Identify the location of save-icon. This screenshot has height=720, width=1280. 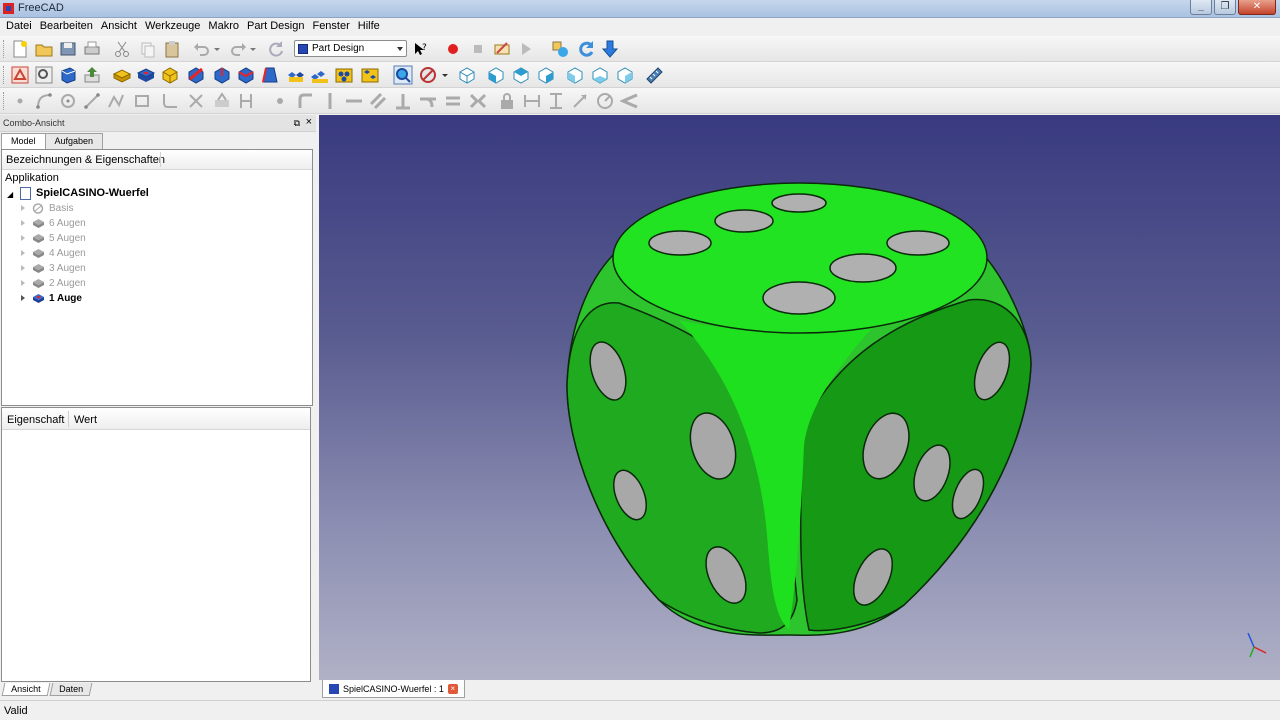
(68, 49).